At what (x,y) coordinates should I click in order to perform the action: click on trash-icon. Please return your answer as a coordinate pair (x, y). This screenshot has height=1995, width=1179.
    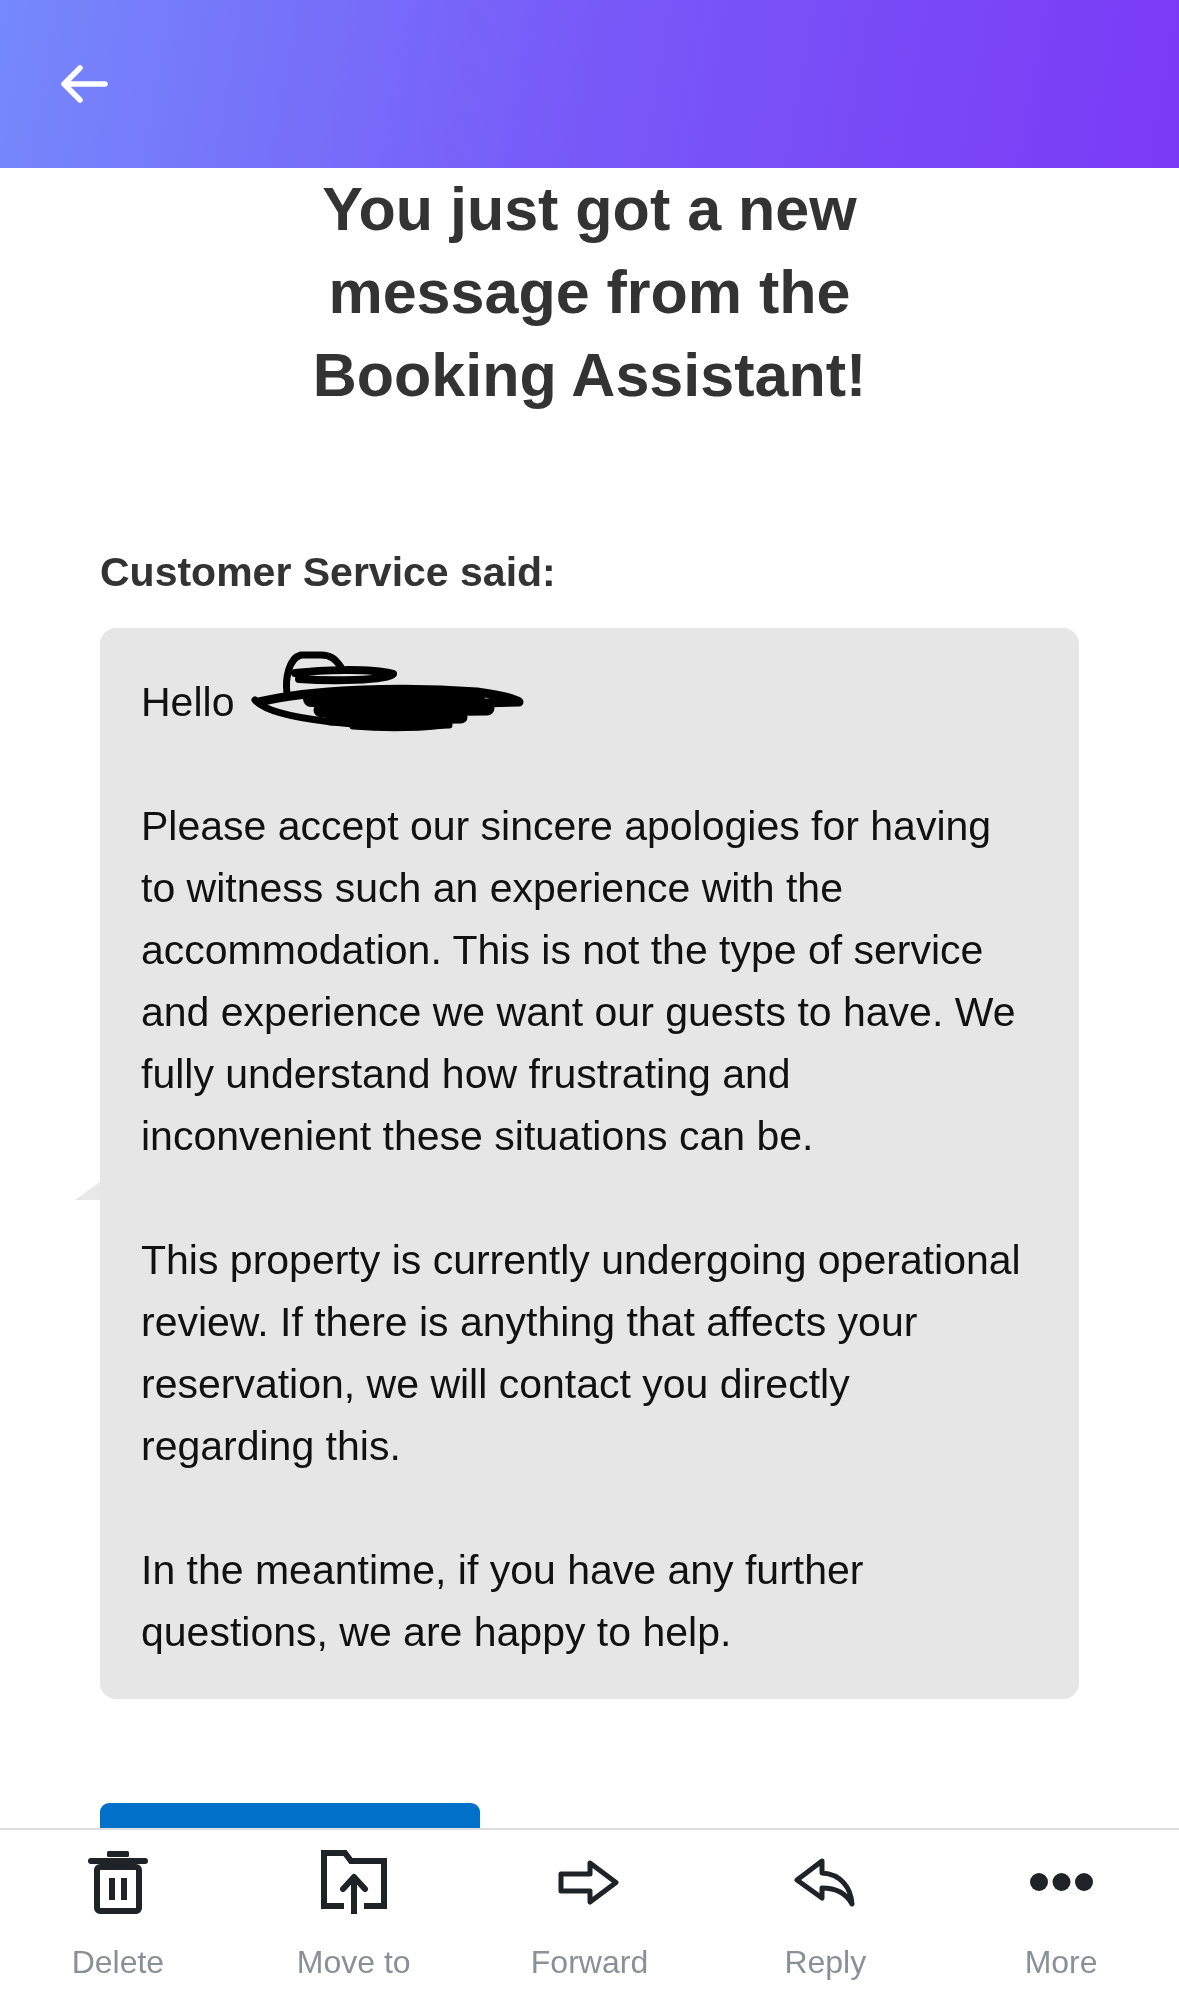
    Looking at the image, I should click on (117, 1882).